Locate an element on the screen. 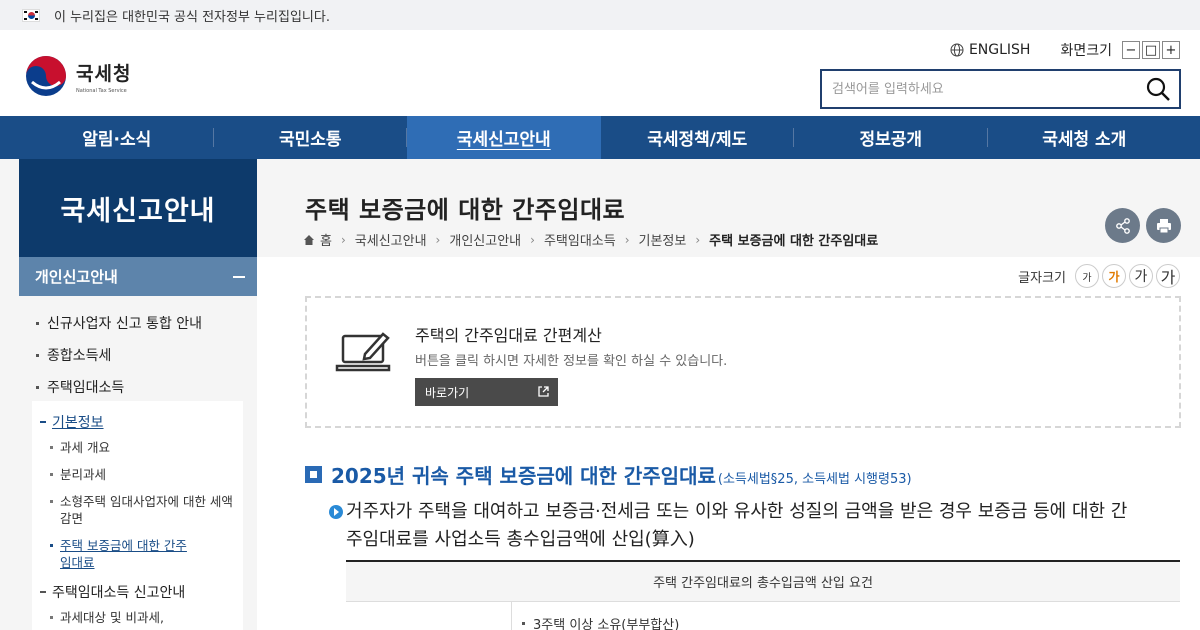 Image resolution: width=1200 pixels, height=630 pixels. sidebar-item-deemed-rent: 주택 보증금에 대한 간주임대료 is located at coordinates (120, 554).